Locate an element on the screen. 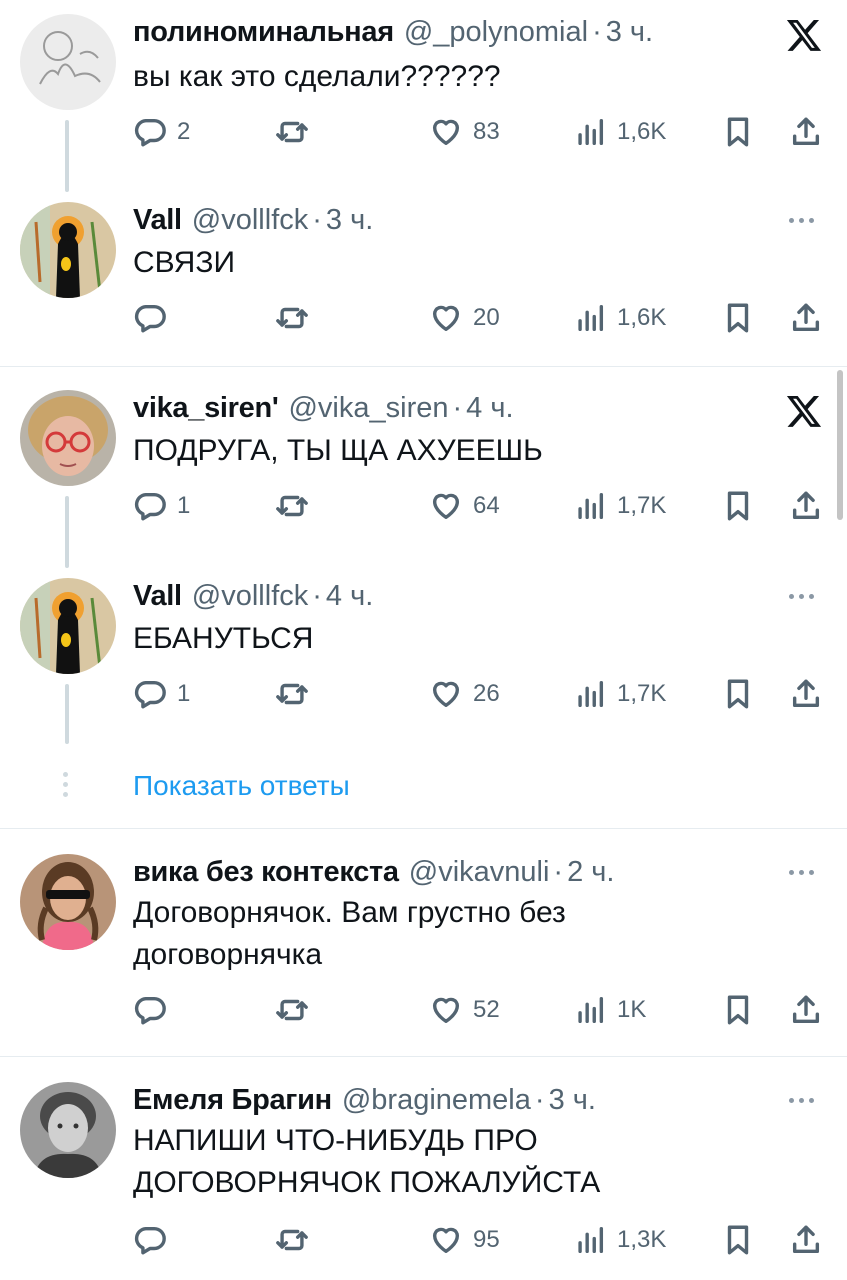 The height and width of the screenshot is (1280, 847). timestamp: 2 ч. is located at coordinates (590, 872).